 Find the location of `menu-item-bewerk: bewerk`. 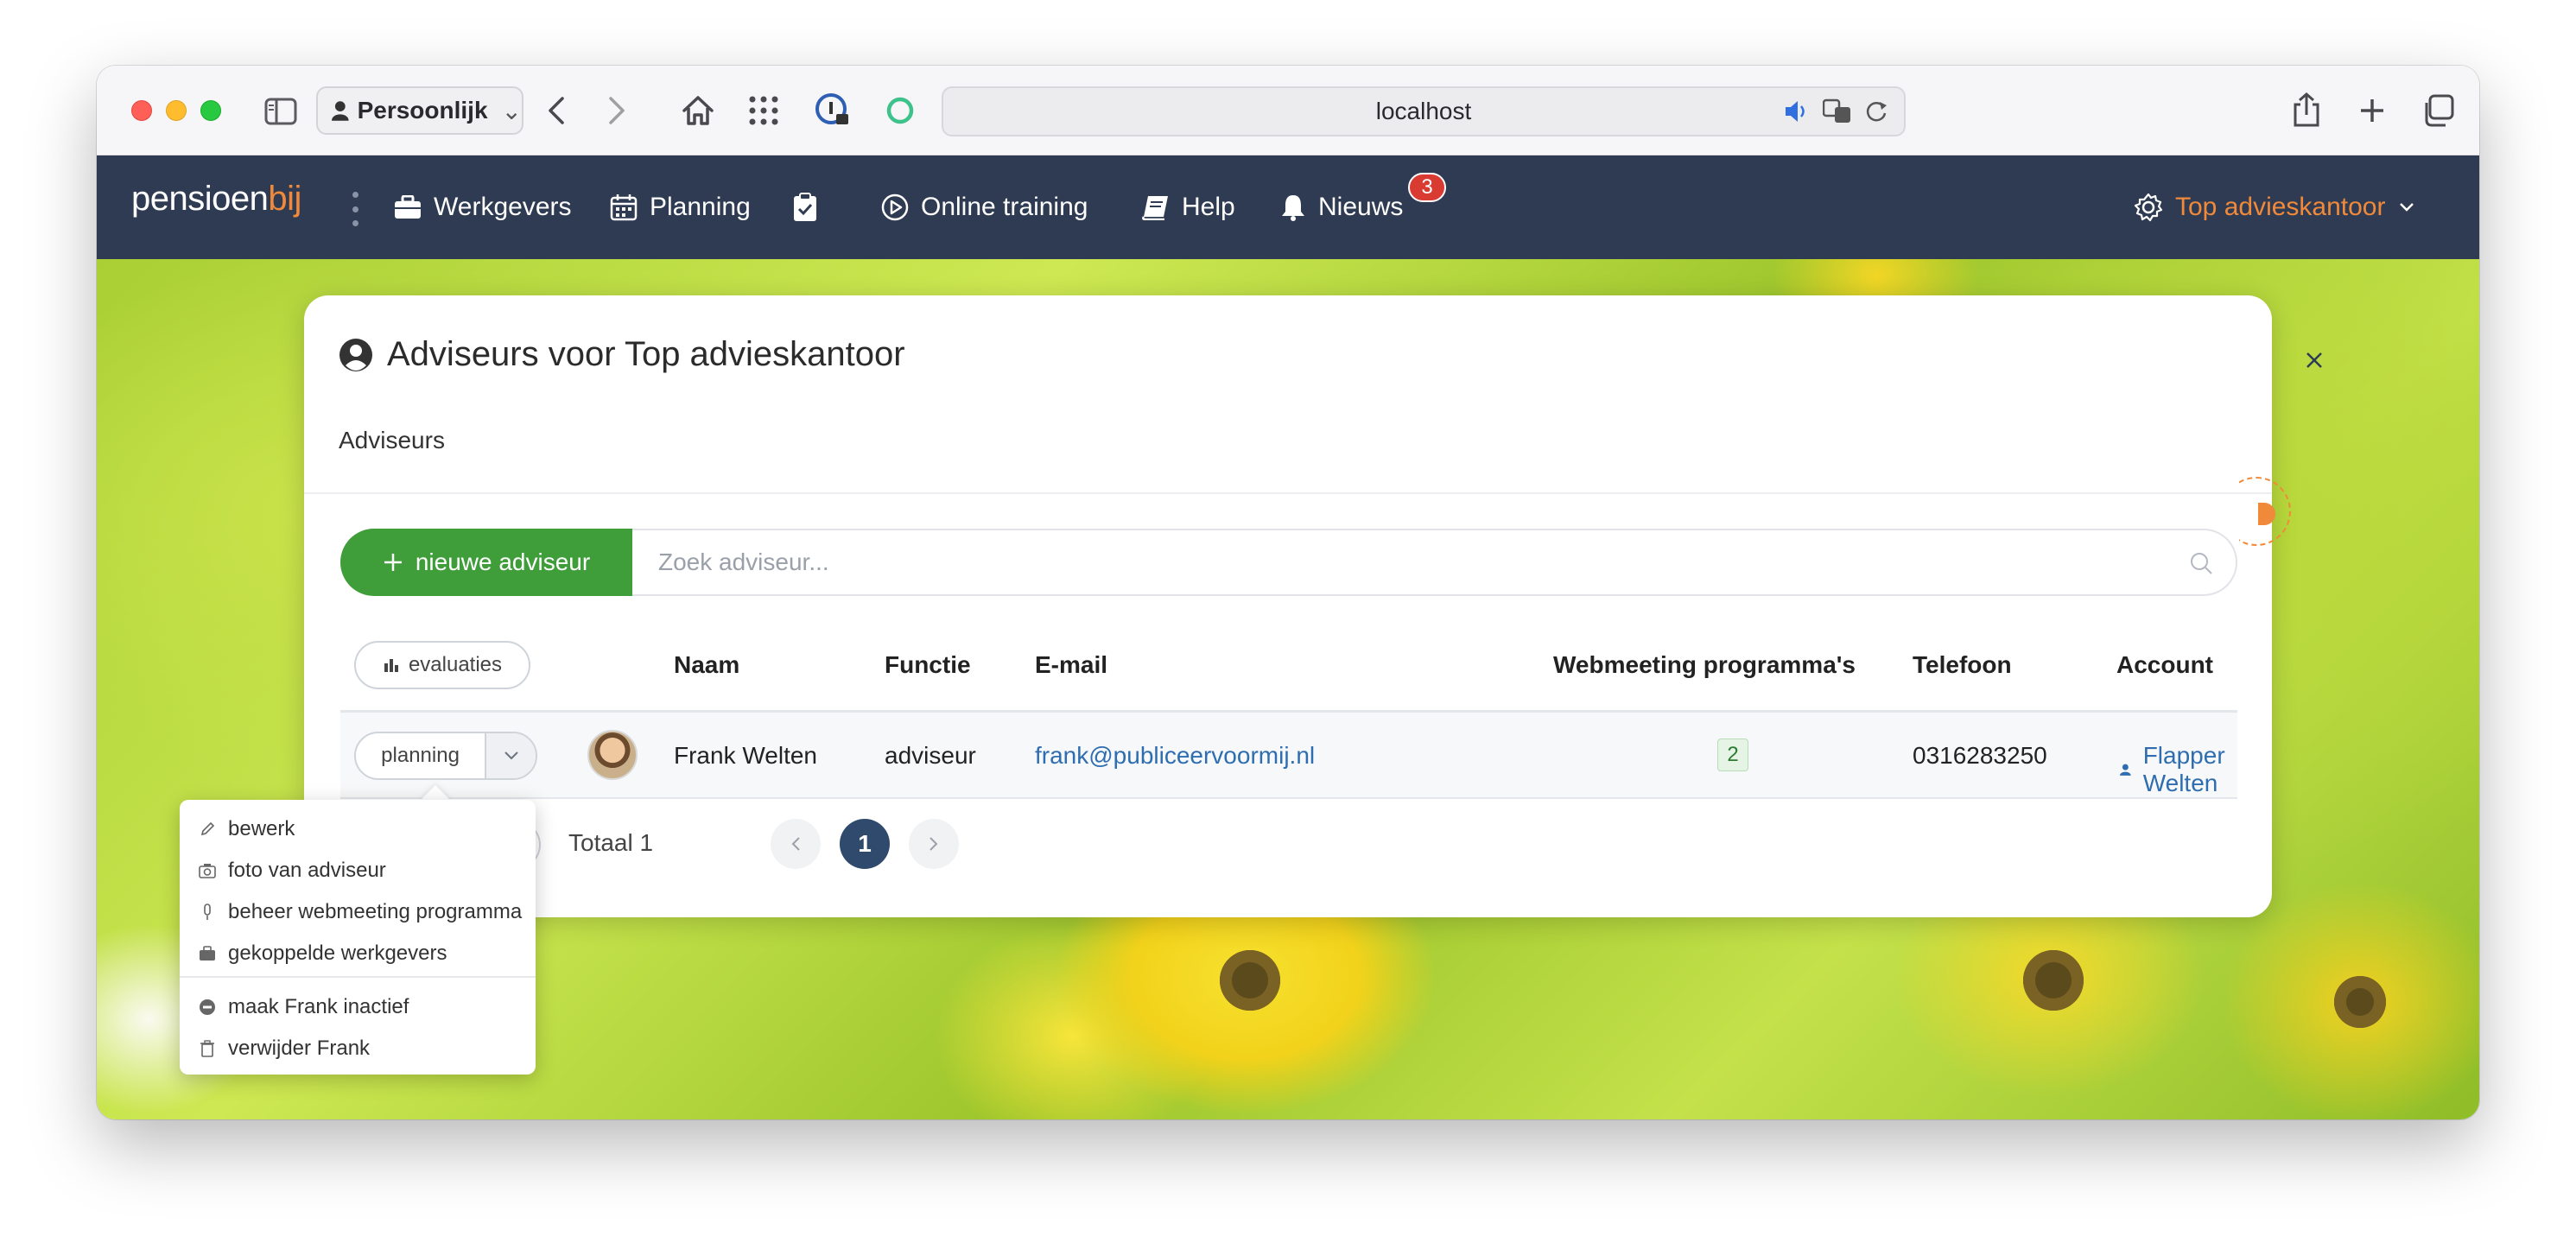

menu-item-bewerk: bewerk is located at coordinates (247, 829).